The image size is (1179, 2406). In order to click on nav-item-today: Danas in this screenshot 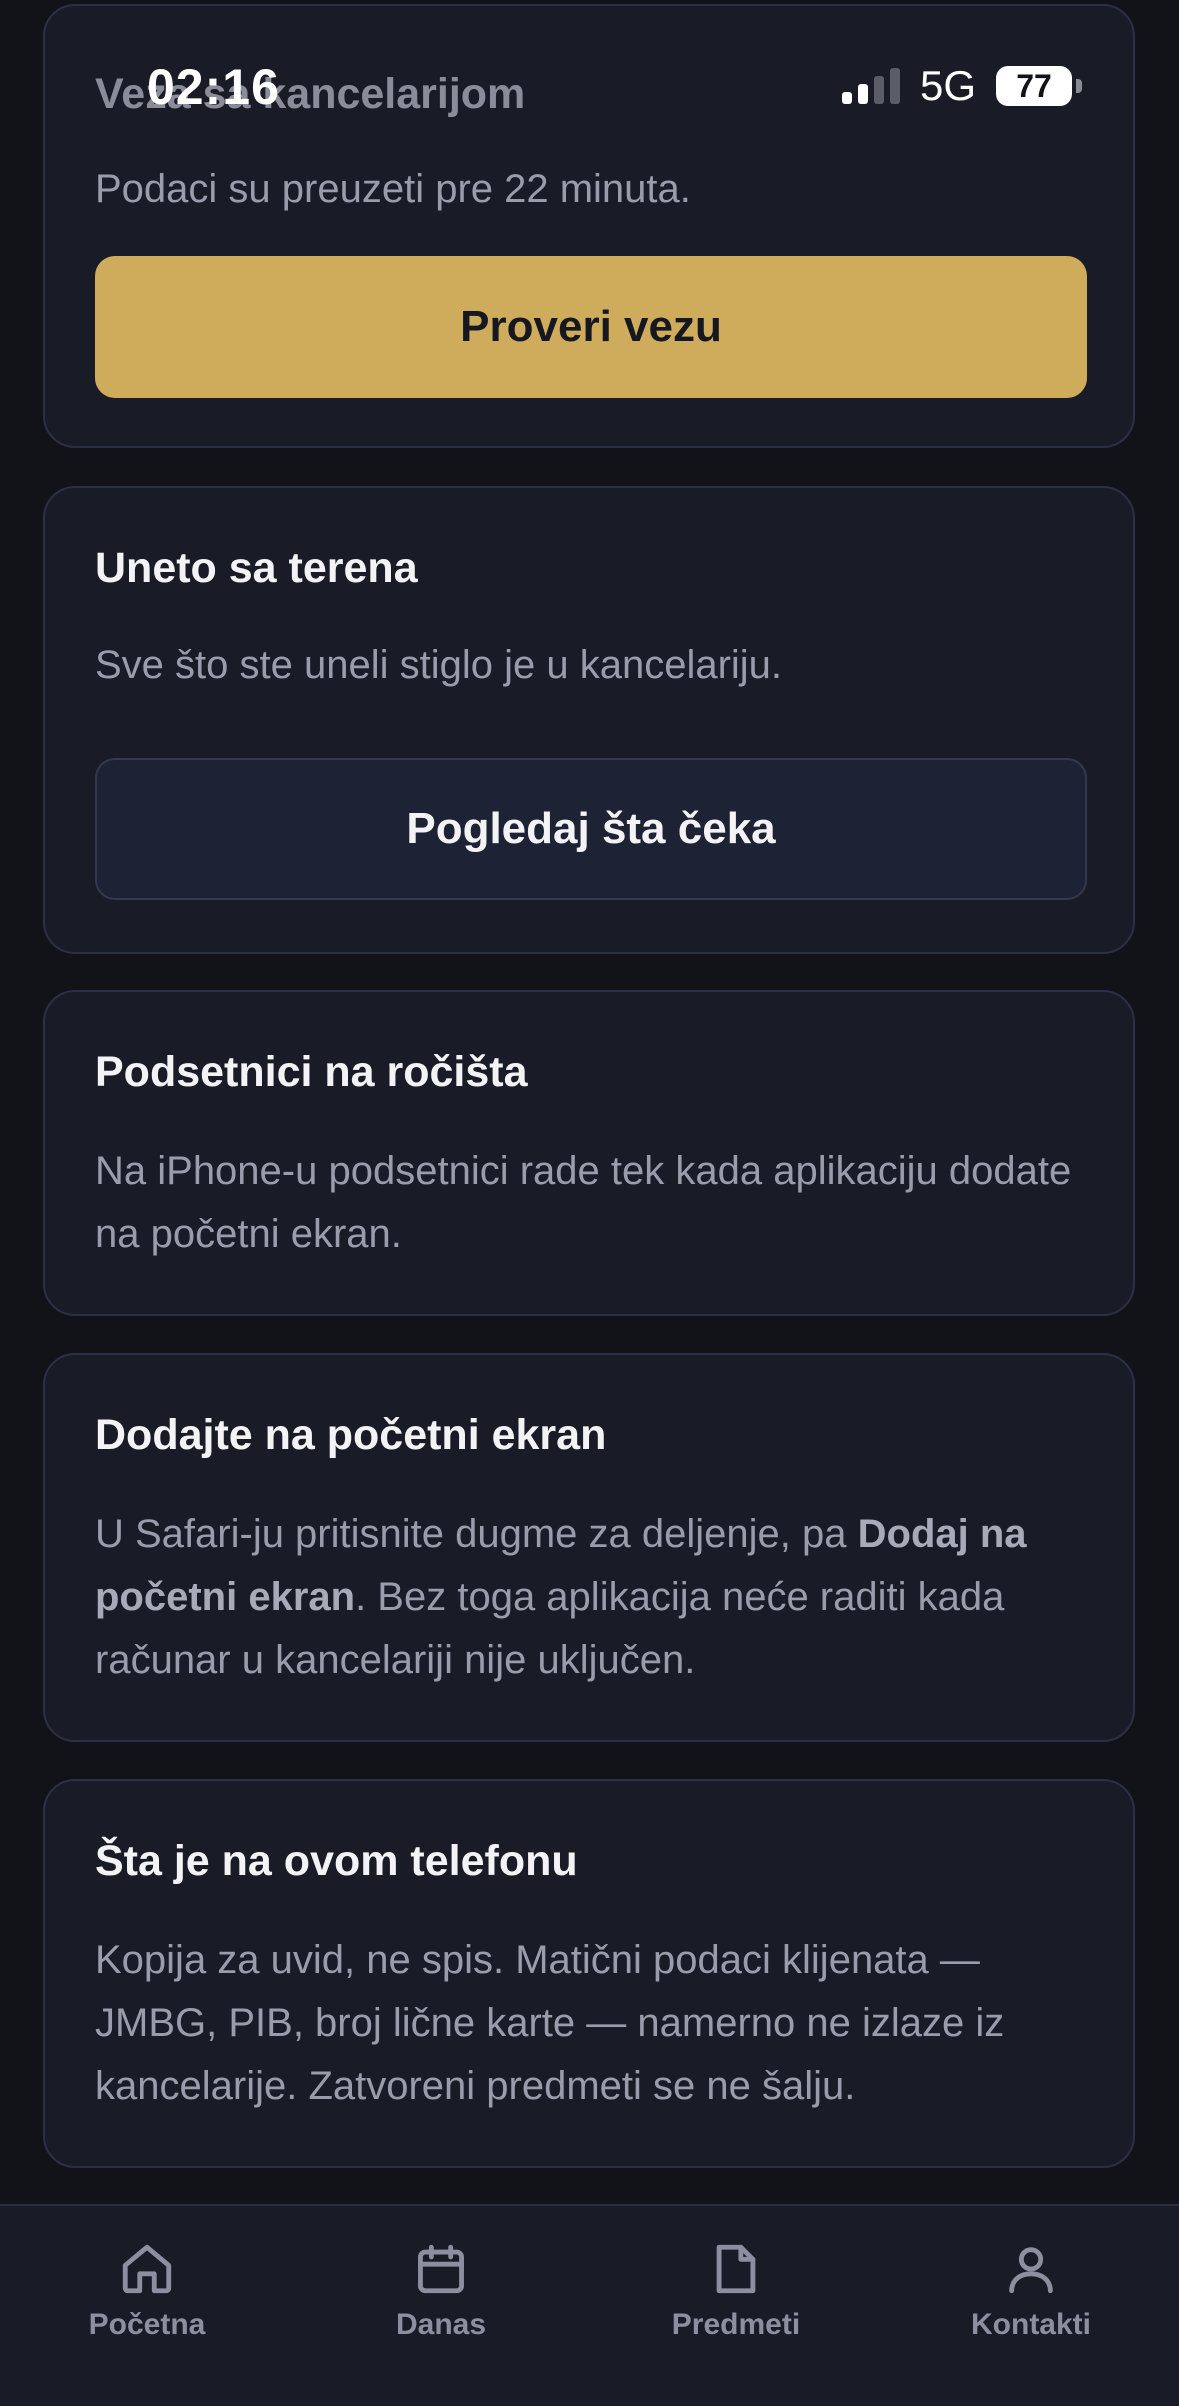, I will do `click(441, 2291)`.